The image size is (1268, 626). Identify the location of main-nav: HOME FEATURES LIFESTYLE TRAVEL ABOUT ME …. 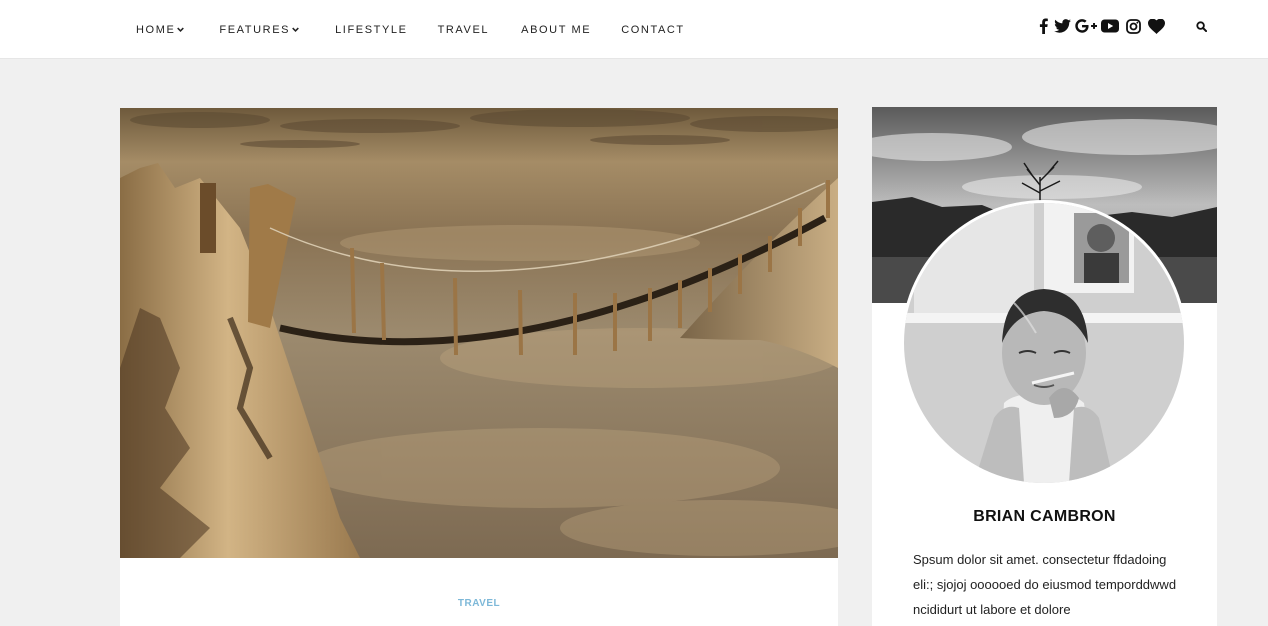
(410, 29).